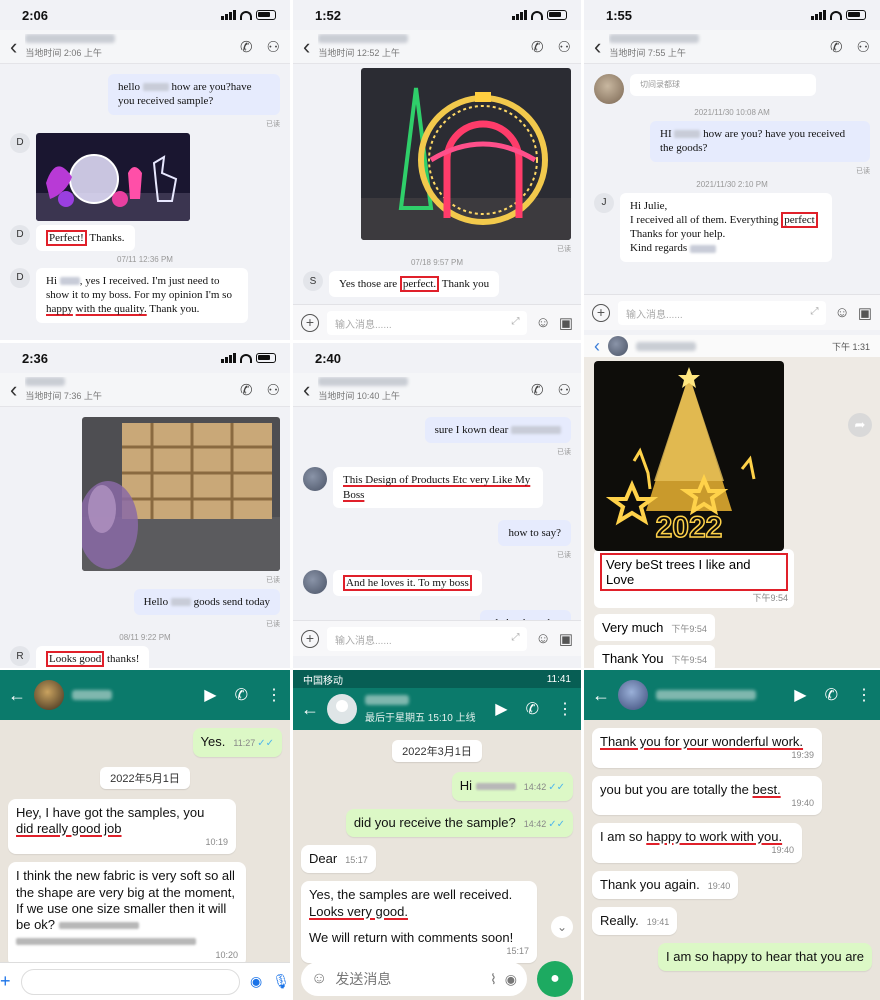 The width and height of the screenshot is (880, 1000). Describe the element at coordinates (732, 15) in the screenshot. I see `status-bar: 1:55` at that location.